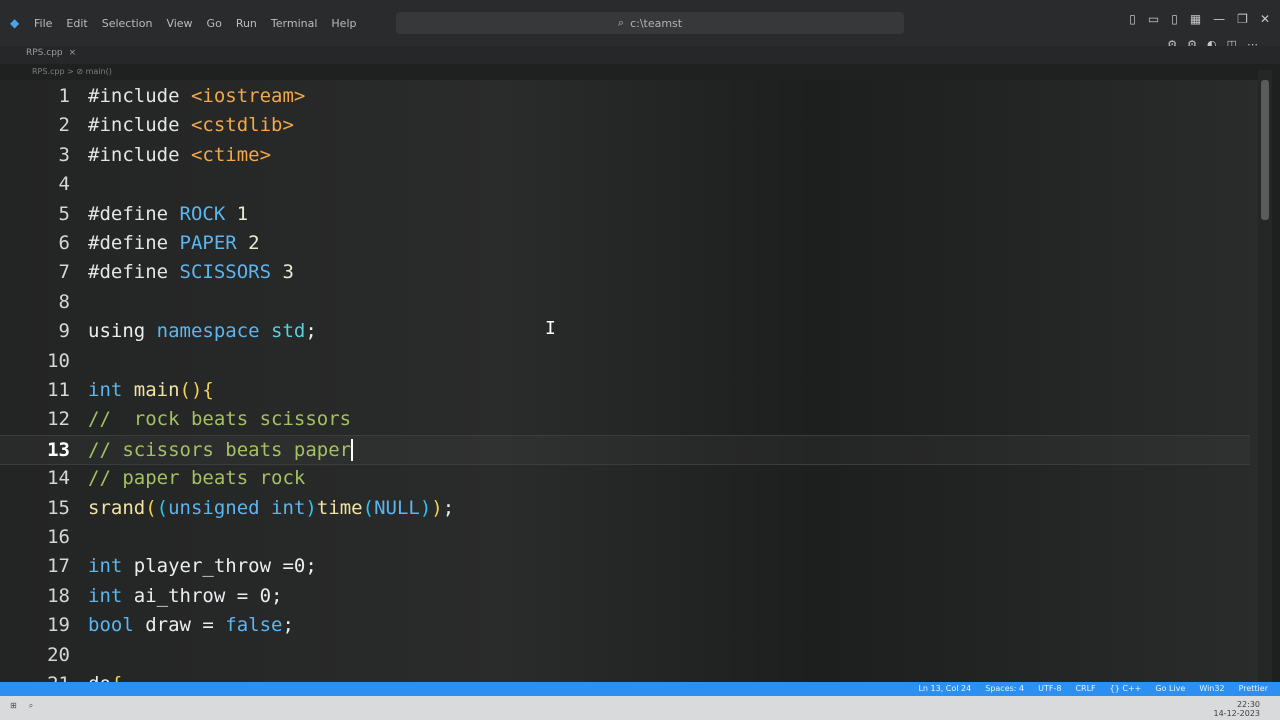 The image size is (1280, 720). I want to click on line-code: // scissors beats paper, so click(221, 450).